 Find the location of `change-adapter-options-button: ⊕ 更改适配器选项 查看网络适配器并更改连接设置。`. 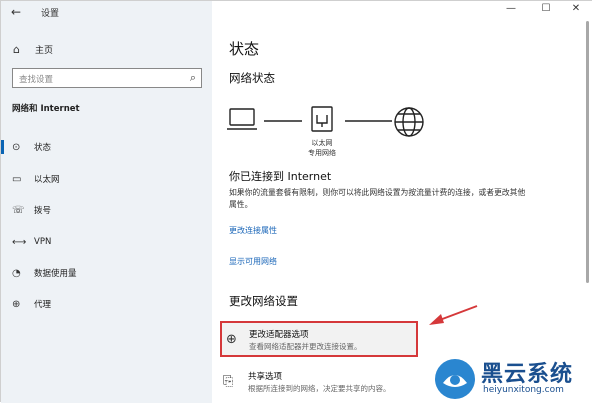

change-adapter-options-button: ⊕ 更改适配器选项 查看网络适配器并更改连接设置。 is located at coordinates (319, 339).